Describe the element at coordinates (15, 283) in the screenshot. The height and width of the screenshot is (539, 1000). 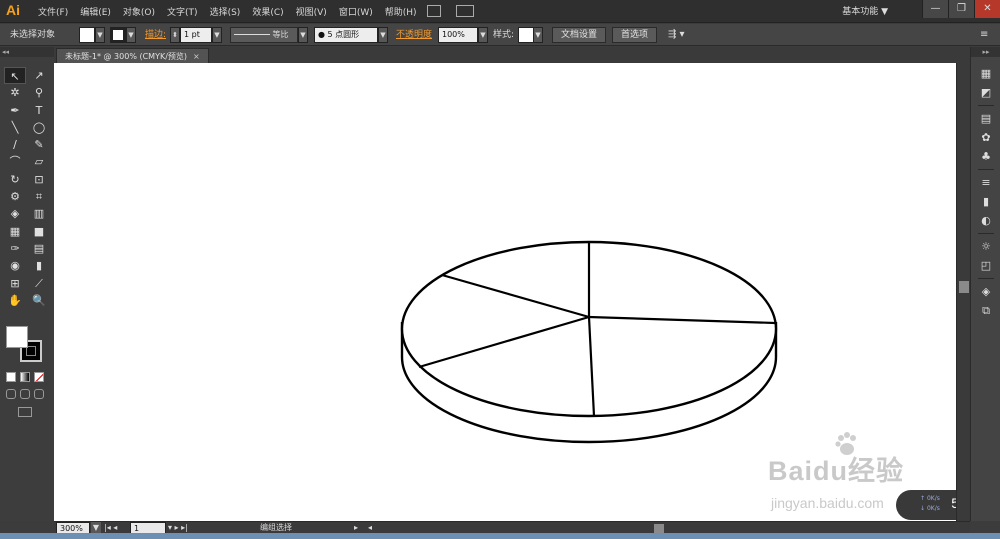
I see `artboard-tool-icon: ⊞` at that location.